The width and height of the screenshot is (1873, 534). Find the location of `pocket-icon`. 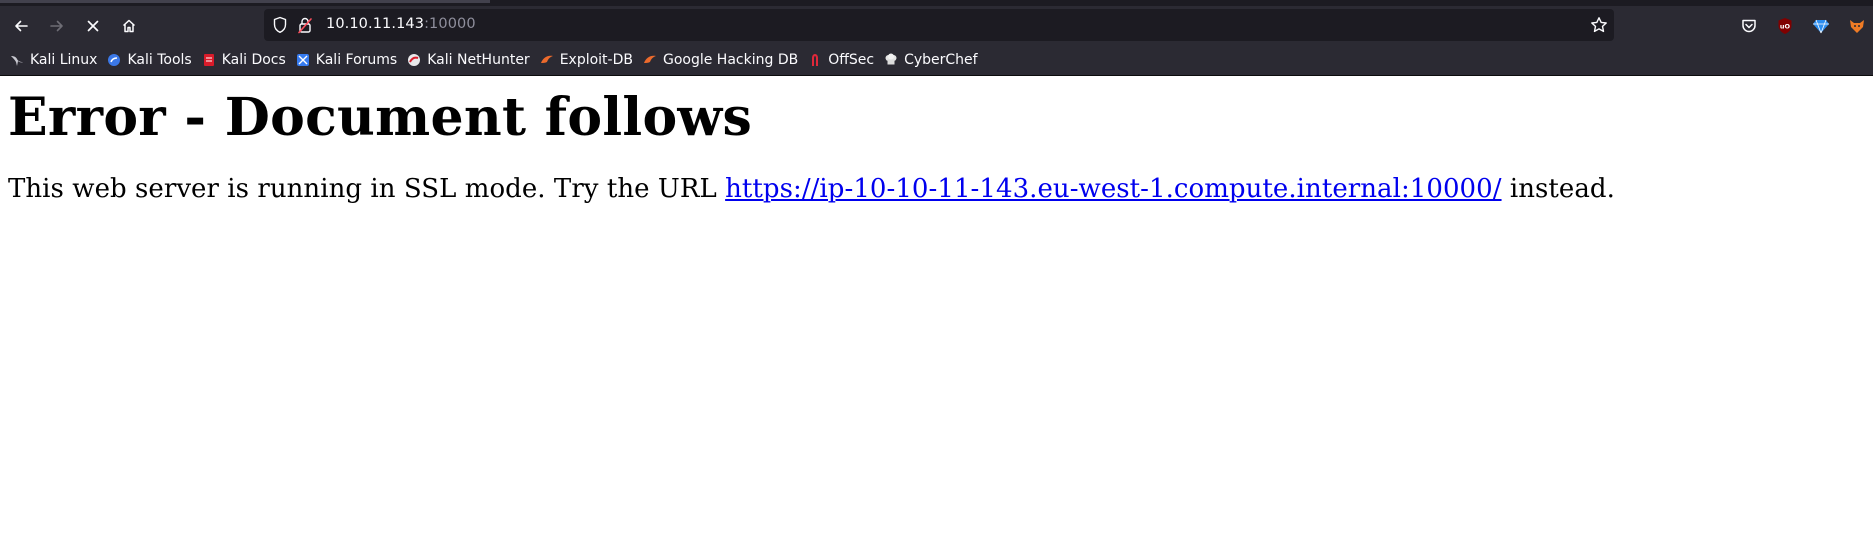

pocket-icon is located at coordinates (1749, 26).